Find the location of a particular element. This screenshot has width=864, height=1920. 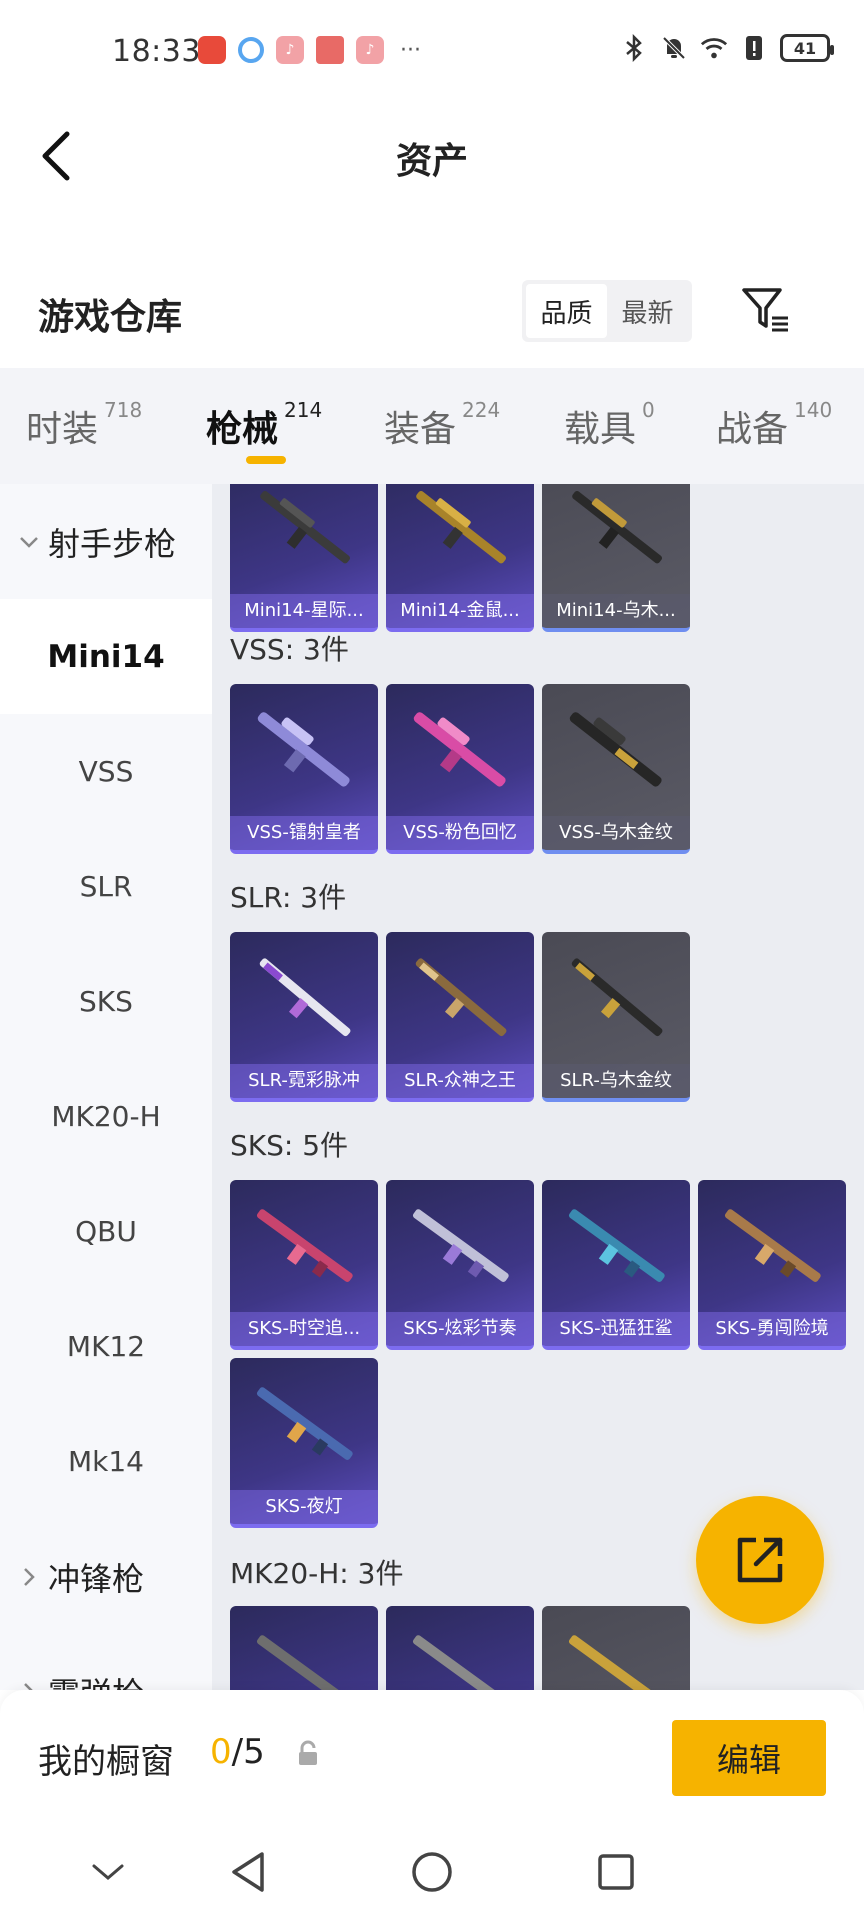

category-tabs: 时装 718 枪械 214 装备 224 载具 0 战备 140 is located at coordinates (432, 426).